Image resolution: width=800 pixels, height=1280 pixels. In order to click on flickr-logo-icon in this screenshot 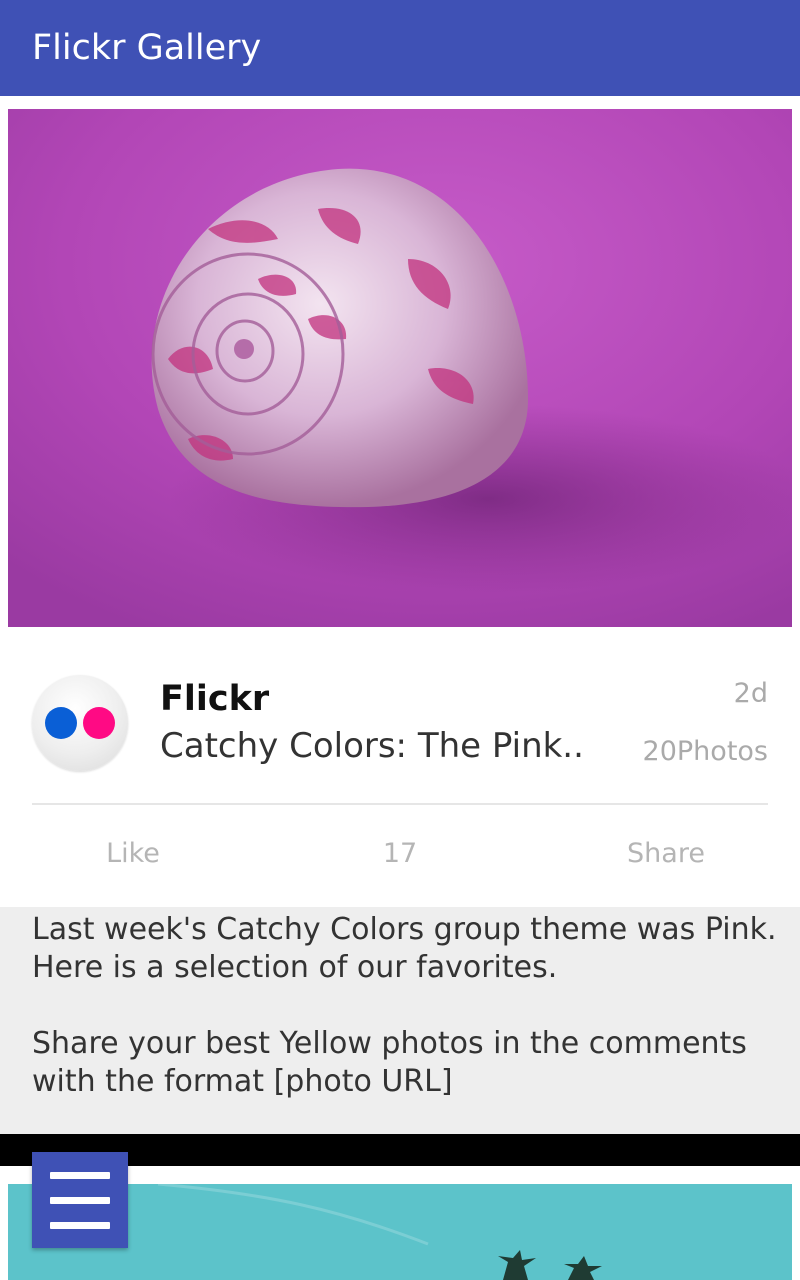, I will do `click(61, 723)`.